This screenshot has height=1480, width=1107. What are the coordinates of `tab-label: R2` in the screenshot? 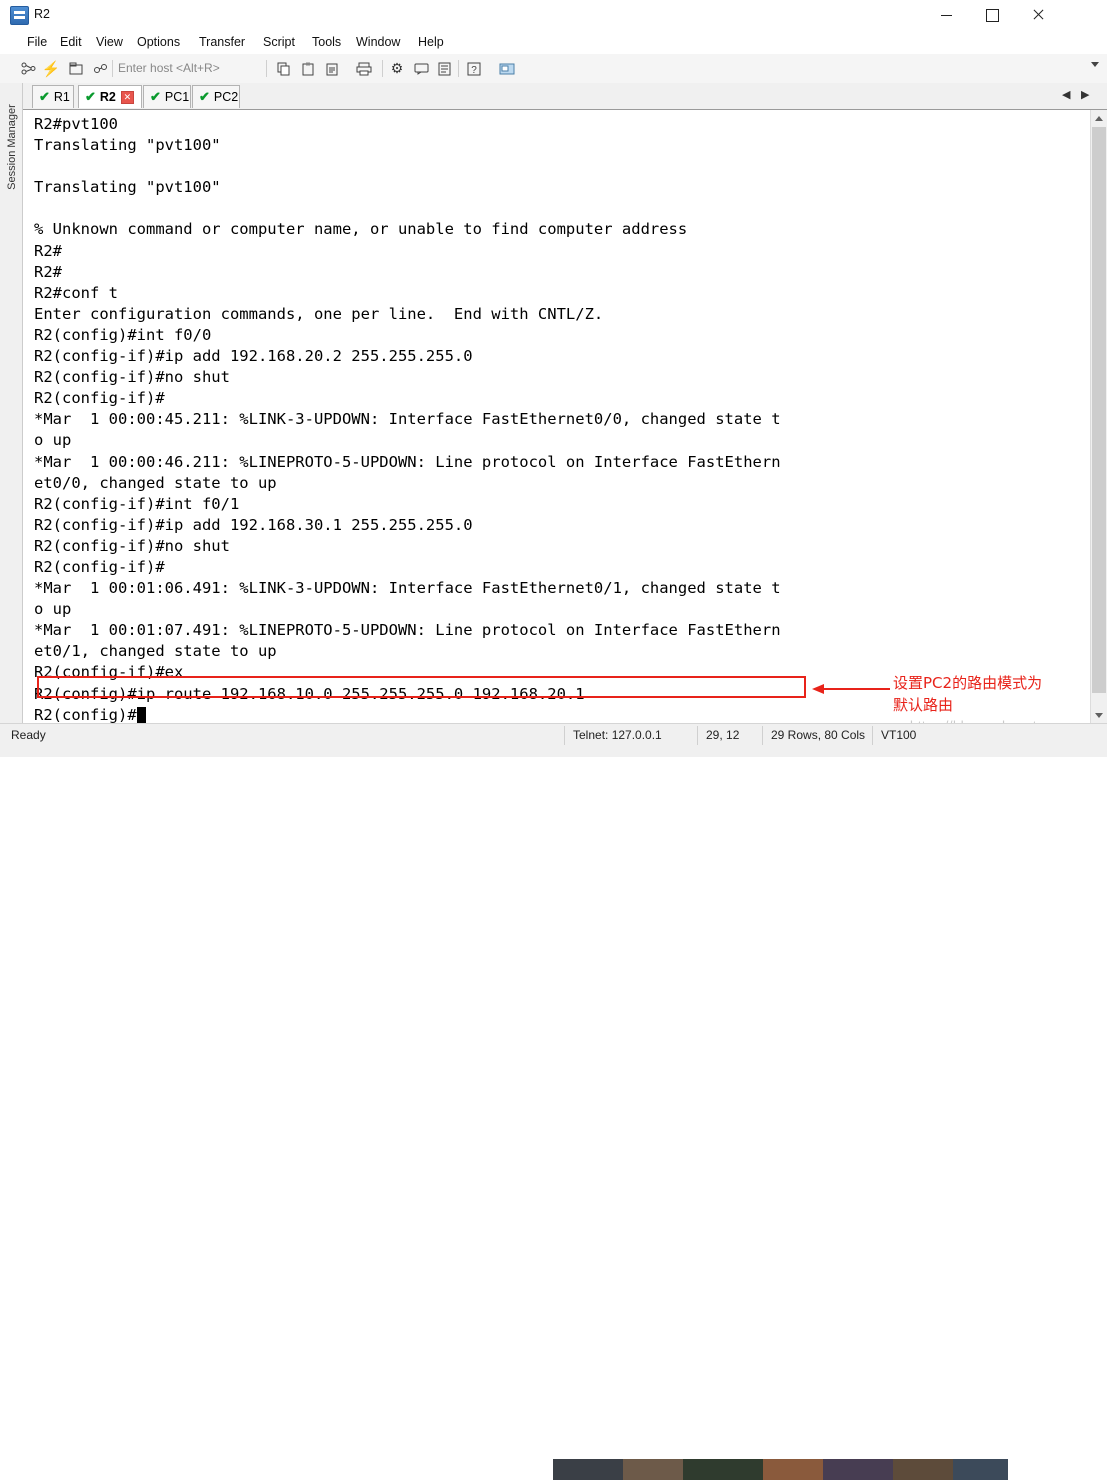 It's located at (107, 97).